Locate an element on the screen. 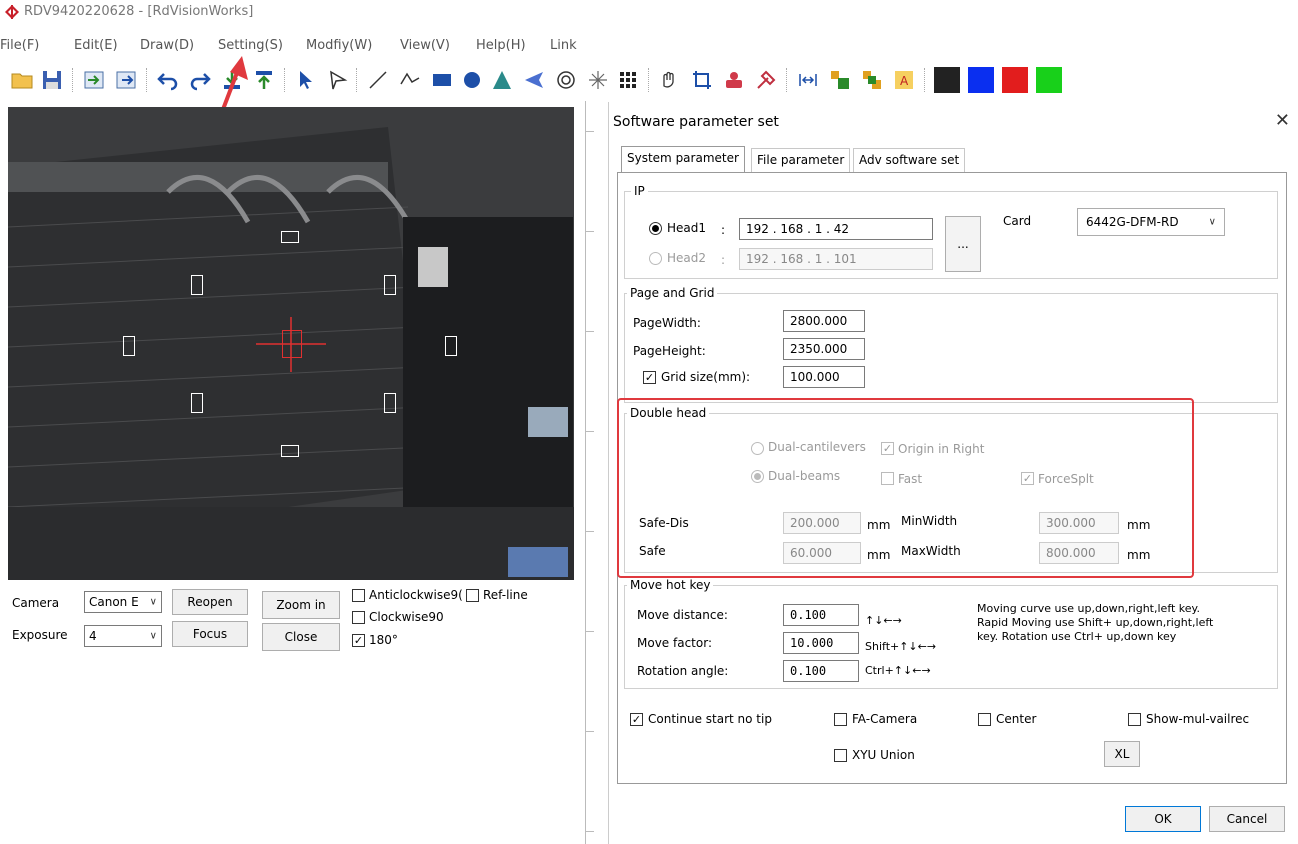  page-height-input: 2350.000 is located at coordinates (824, 349).